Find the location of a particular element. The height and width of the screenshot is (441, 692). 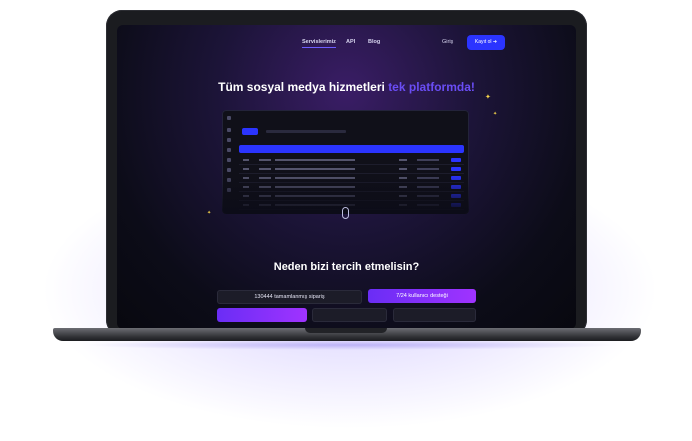

preview-category-bar is located at coordinates (351, 149).